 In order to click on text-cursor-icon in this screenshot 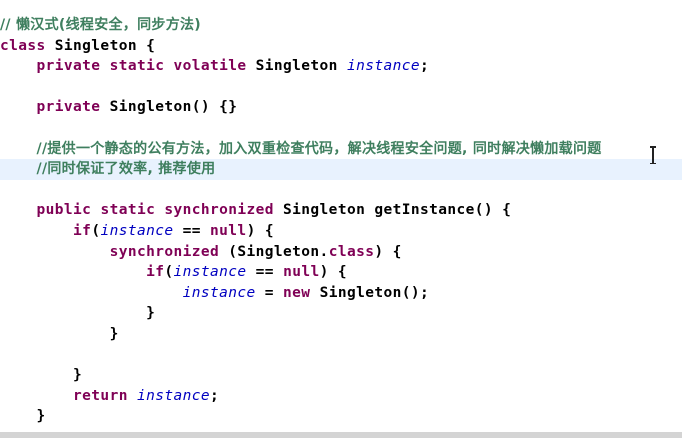, I will do `click(653, 155)`.